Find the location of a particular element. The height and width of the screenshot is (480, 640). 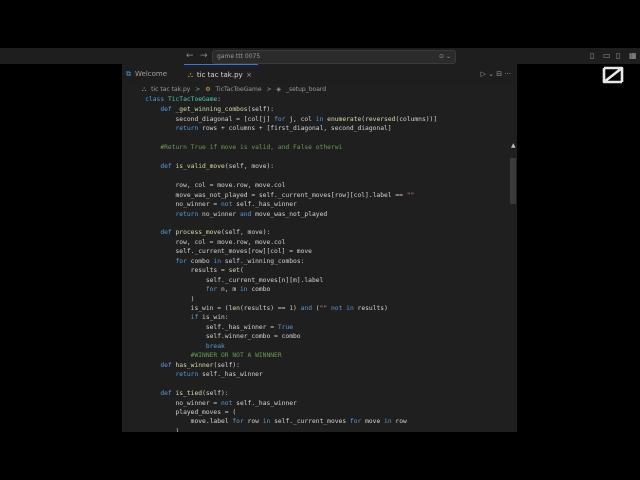

code-line: def is_tied(self): is located at coordinates (179, 393).